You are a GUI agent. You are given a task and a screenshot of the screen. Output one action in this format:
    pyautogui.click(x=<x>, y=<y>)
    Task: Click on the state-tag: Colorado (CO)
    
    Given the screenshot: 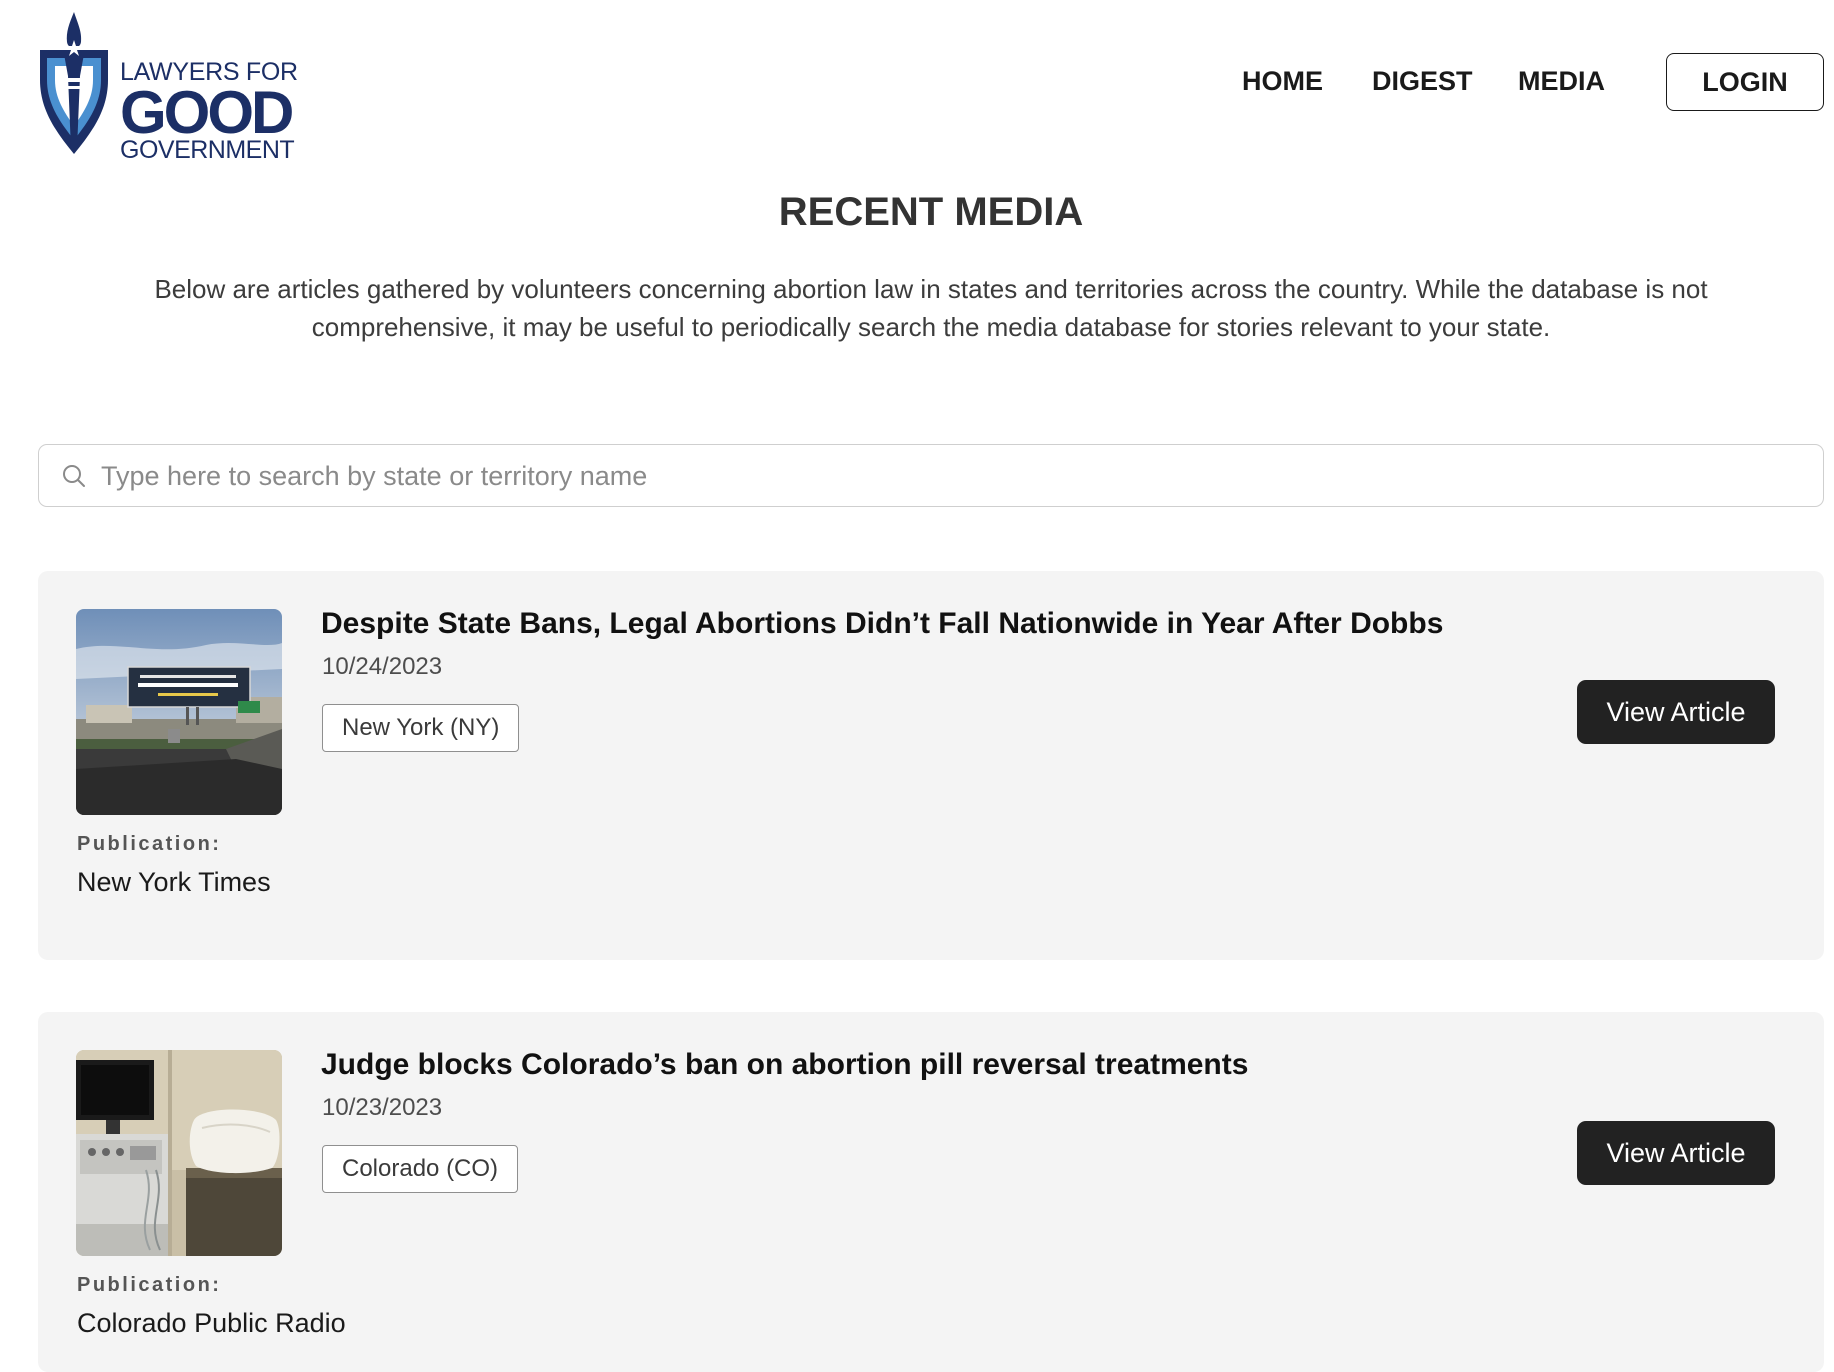 What is the action you would take?
    pyautogui.click(x=420, y=1169)
    